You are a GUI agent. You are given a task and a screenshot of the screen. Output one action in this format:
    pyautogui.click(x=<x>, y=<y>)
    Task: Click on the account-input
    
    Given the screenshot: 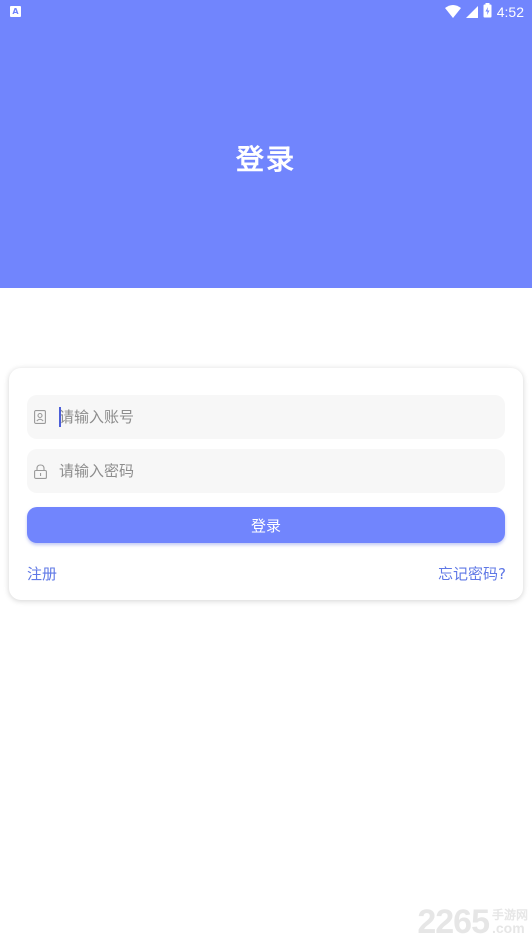 What is the action you would take?
    pyautogui.click(x=282, y=417)
    